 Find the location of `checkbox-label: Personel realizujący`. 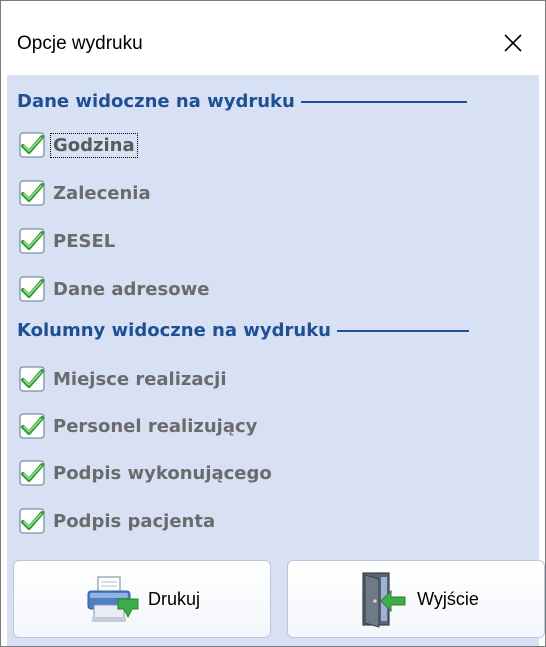

checkbox-label: Personel realizujący is located at coordinates (155, 426).